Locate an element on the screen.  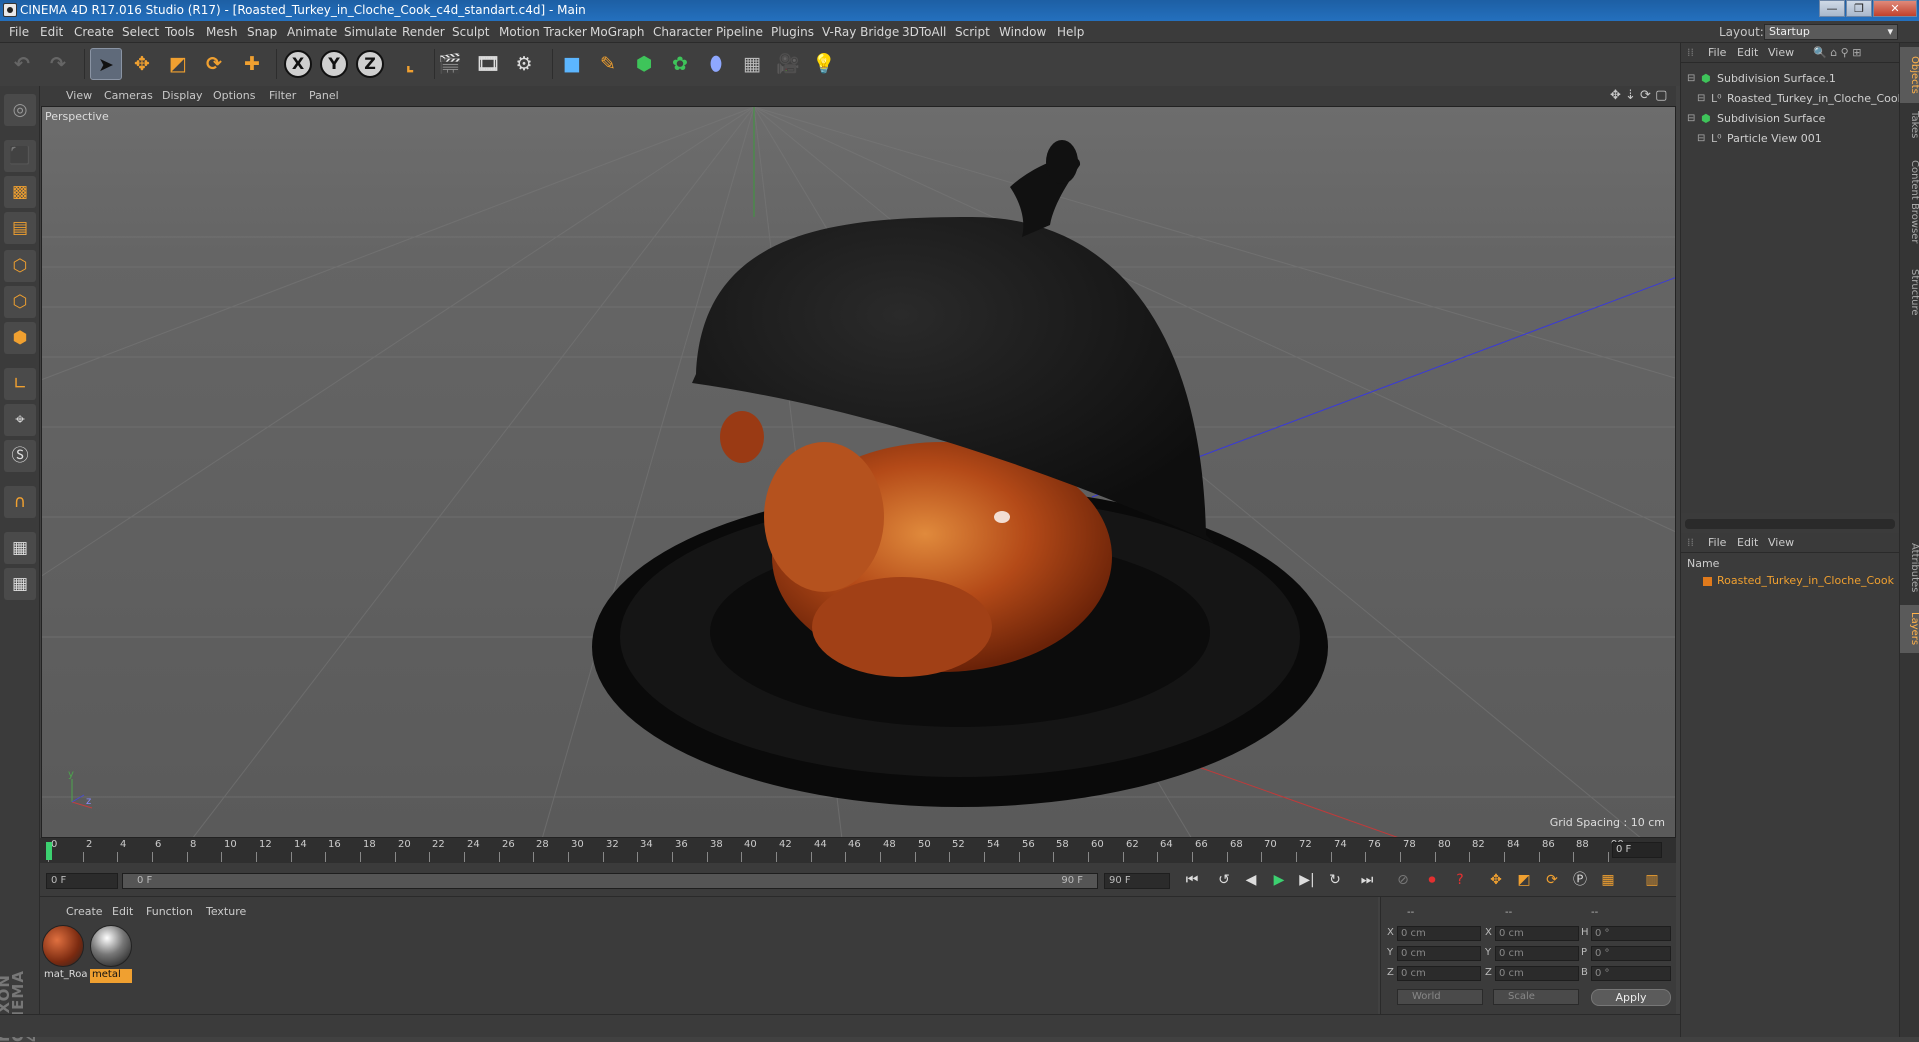
close-button: ✕ is located at coordinates (1895, 8).